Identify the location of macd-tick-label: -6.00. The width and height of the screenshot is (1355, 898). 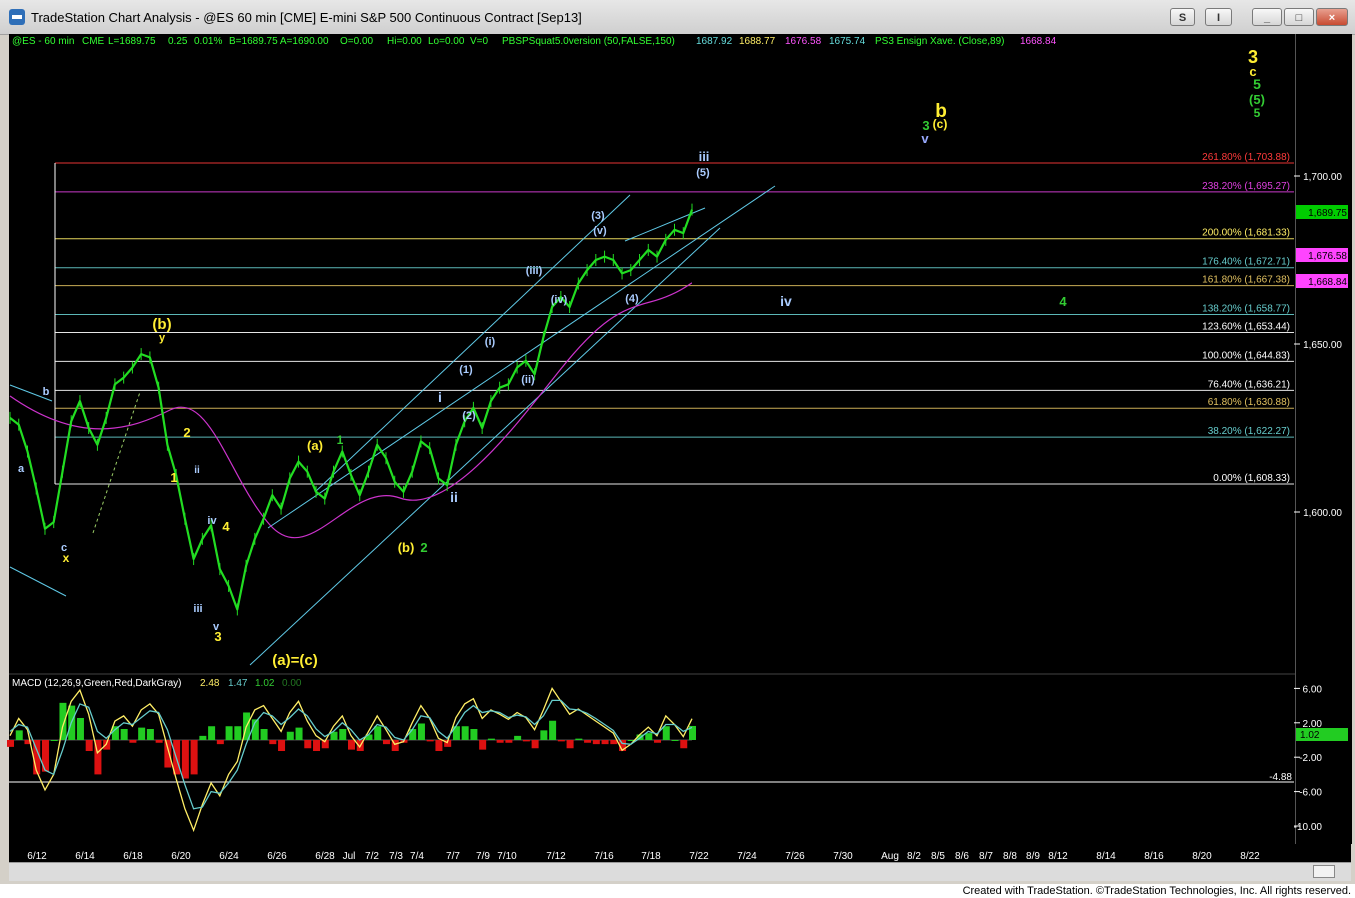
(1310, 793).